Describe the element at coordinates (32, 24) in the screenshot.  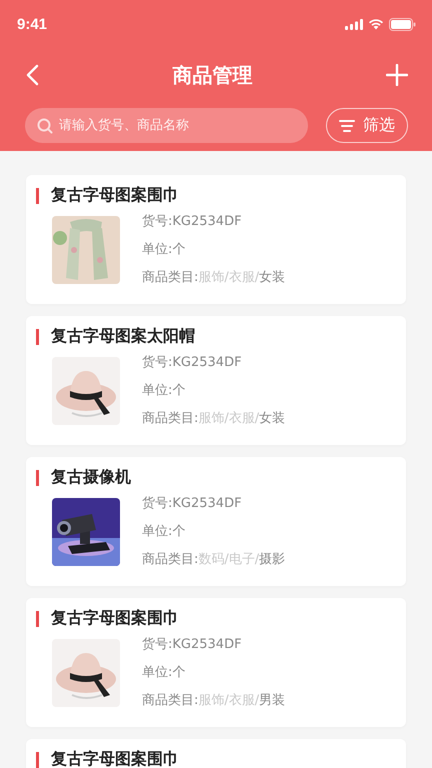
I see `status-time: 9:41` at that location.